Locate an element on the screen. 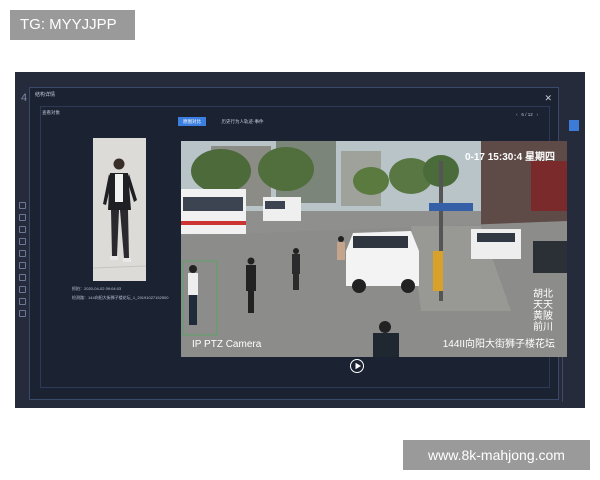  pager-prev-button: ‹ is located at coordinates (517, 114).